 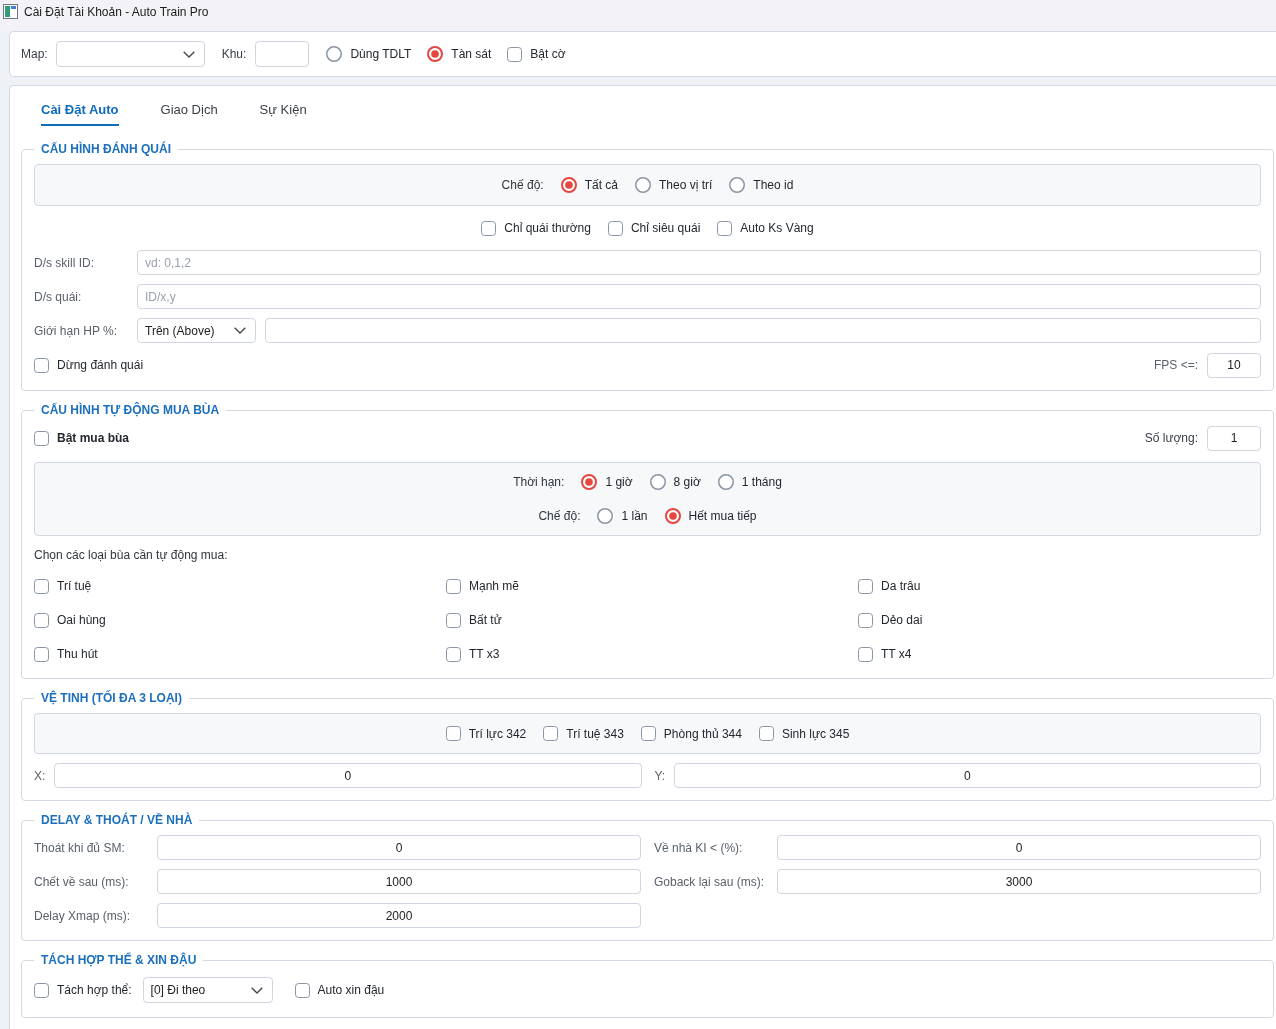 What do you see at coordinates (75, 330) in the screenshot?
I see `field-label: Giới hạn HP %:` at bounding box center [75, 330].